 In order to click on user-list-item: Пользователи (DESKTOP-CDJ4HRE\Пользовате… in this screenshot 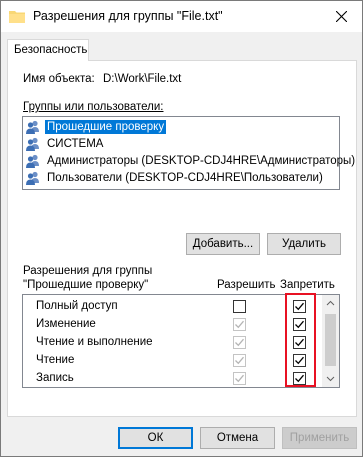, I will do `click(181, 178)`.